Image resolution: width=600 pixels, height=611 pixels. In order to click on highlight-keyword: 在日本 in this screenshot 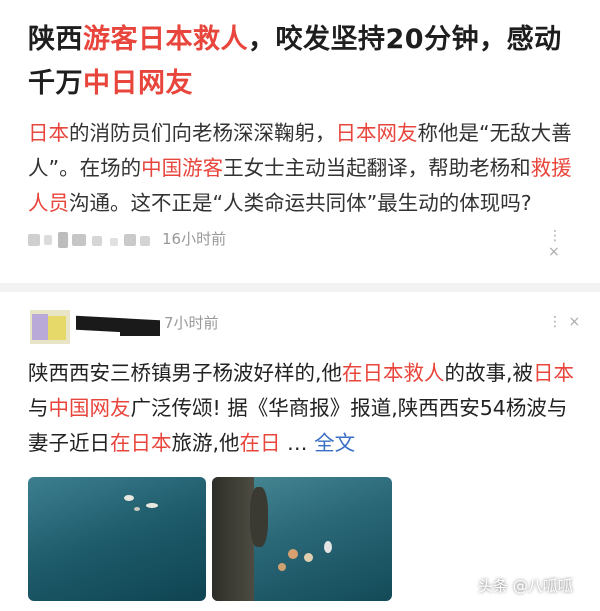, I will do `click(141, 443)`.